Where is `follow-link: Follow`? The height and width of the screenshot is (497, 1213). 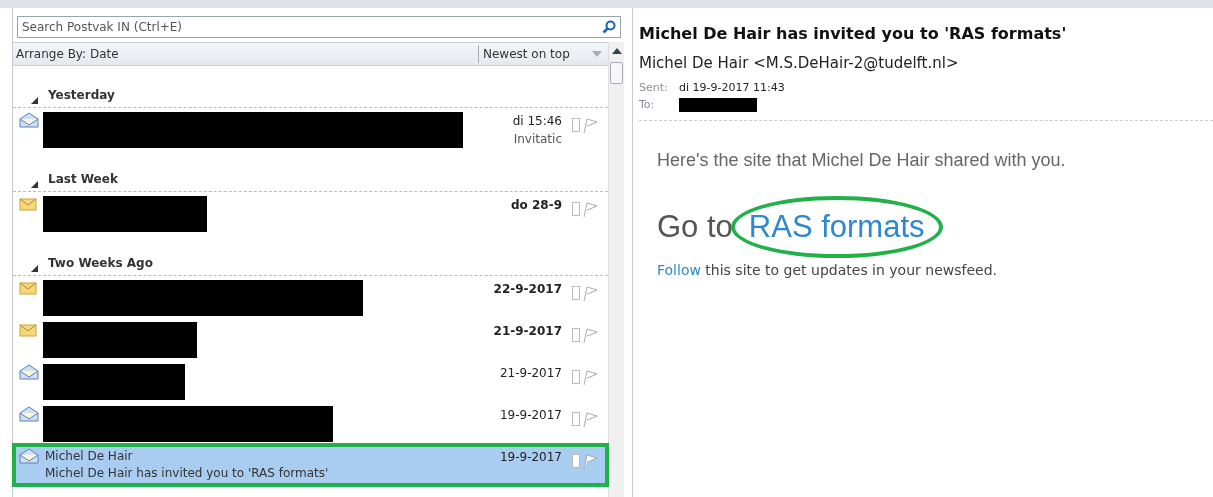 follow-link: Follow is located at coordinates (679, 270).